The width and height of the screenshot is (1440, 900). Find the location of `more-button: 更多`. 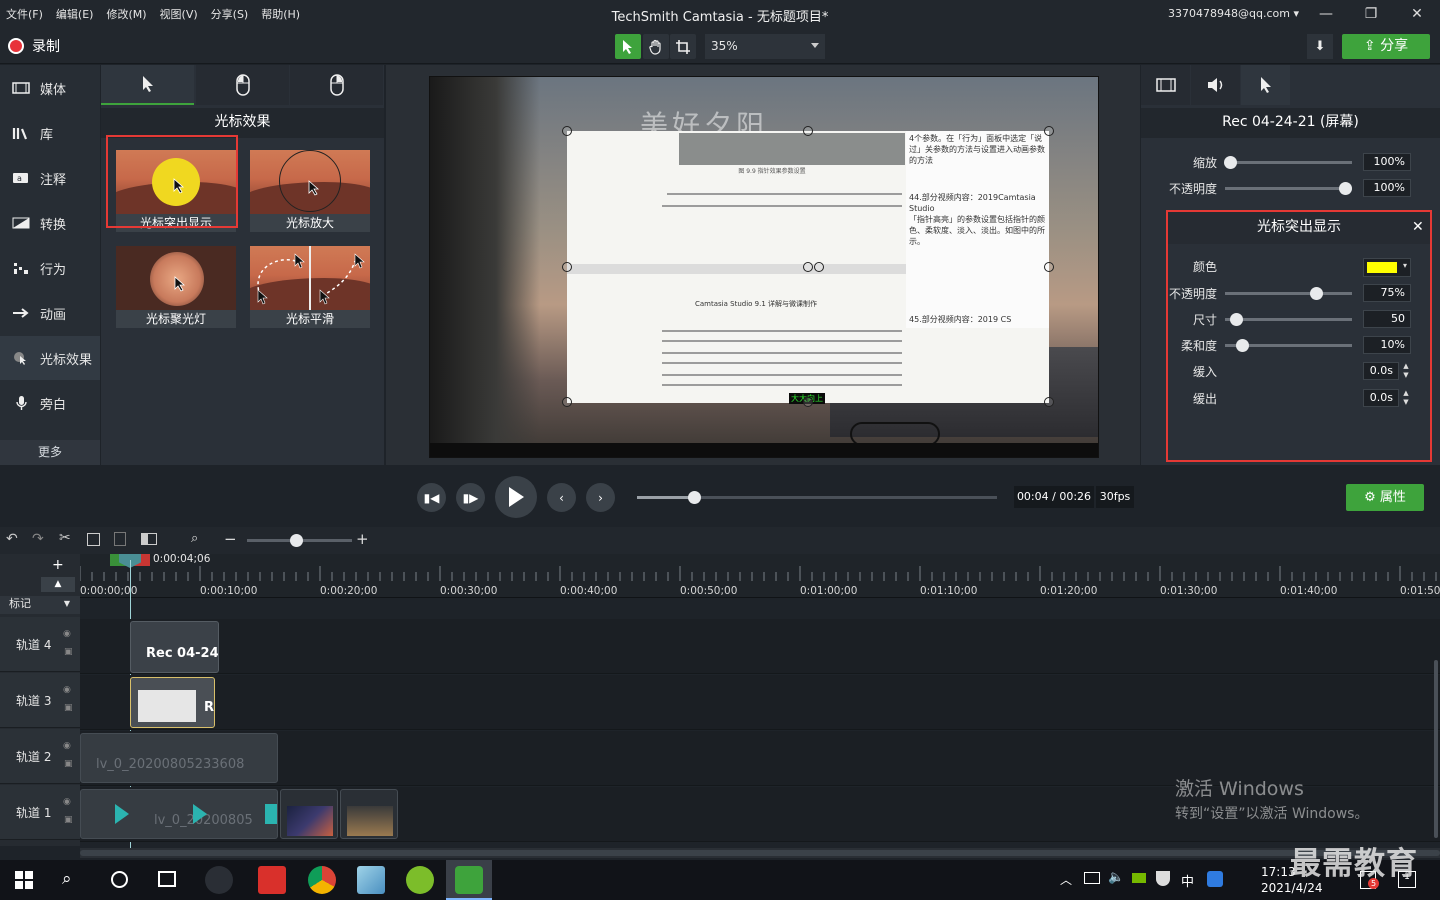

more-button: 更多 is located at coordinates (50, 452).